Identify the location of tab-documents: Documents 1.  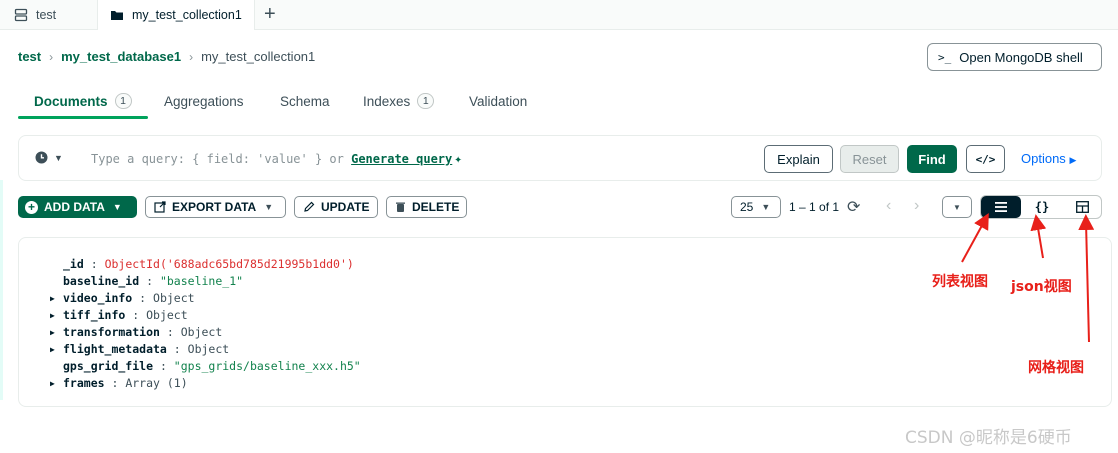
(83, 101).